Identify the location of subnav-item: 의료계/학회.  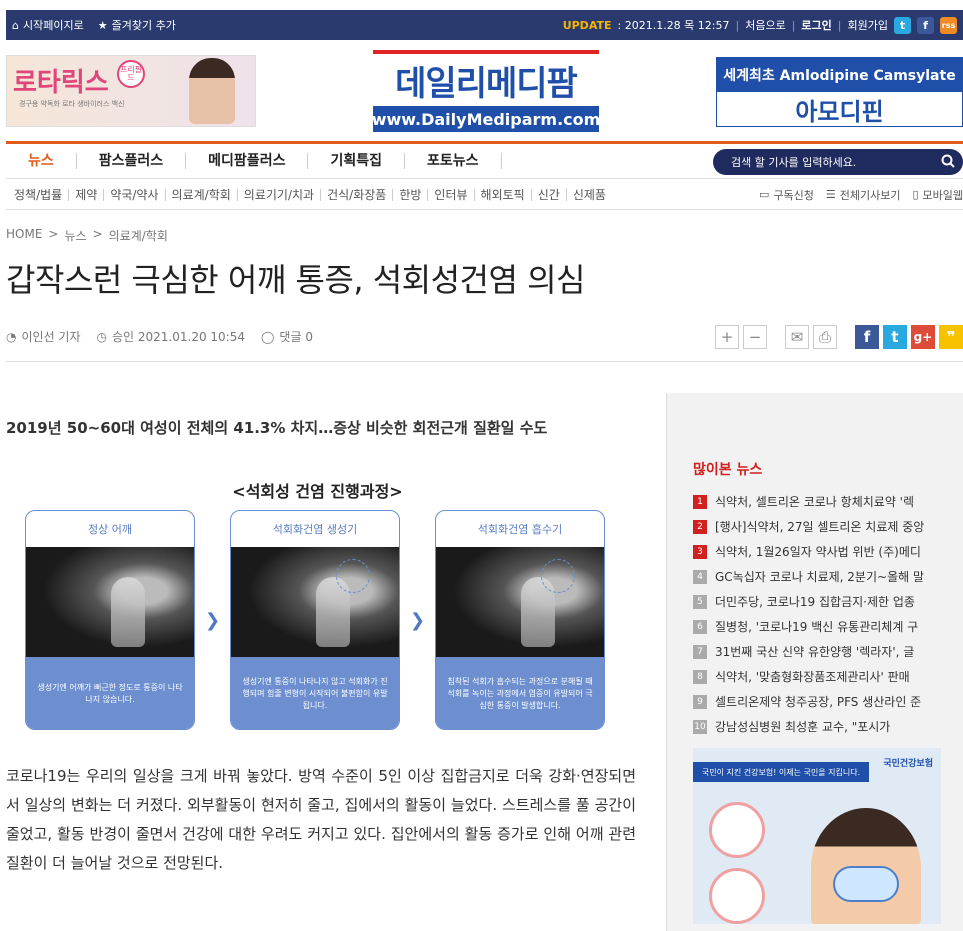
(202, 194).